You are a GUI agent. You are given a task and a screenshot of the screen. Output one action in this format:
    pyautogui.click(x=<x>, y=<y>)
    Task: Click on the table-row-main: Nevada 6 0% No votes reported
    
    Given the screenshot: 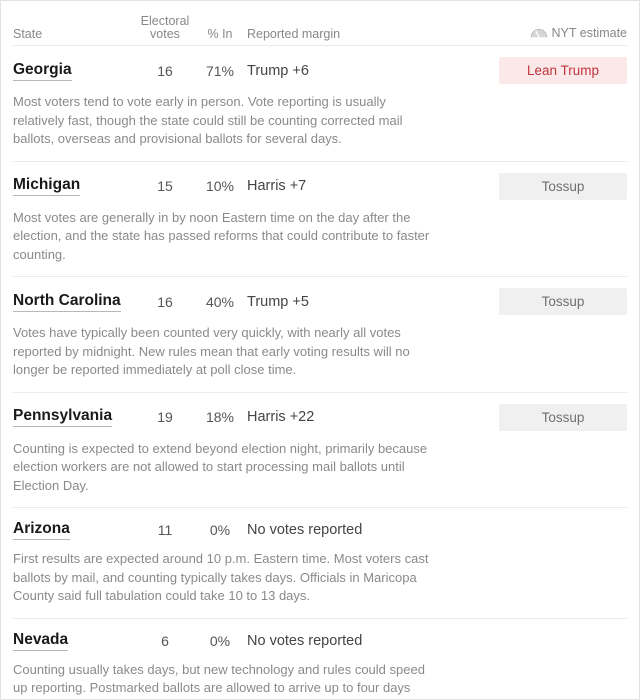 What is the action you would take?
    pyautogui.click(x=320, y=641)
    